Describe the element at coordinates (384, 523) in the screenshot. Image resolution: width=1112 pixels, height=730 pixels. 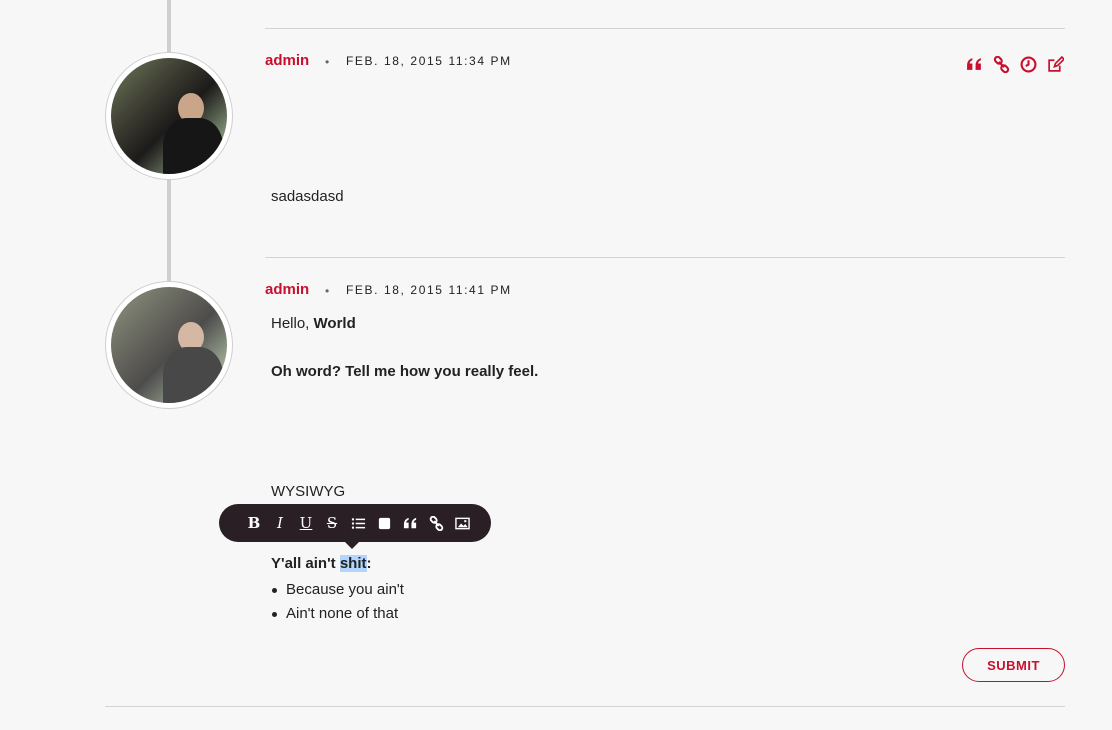
I see `block-icon` at that location.